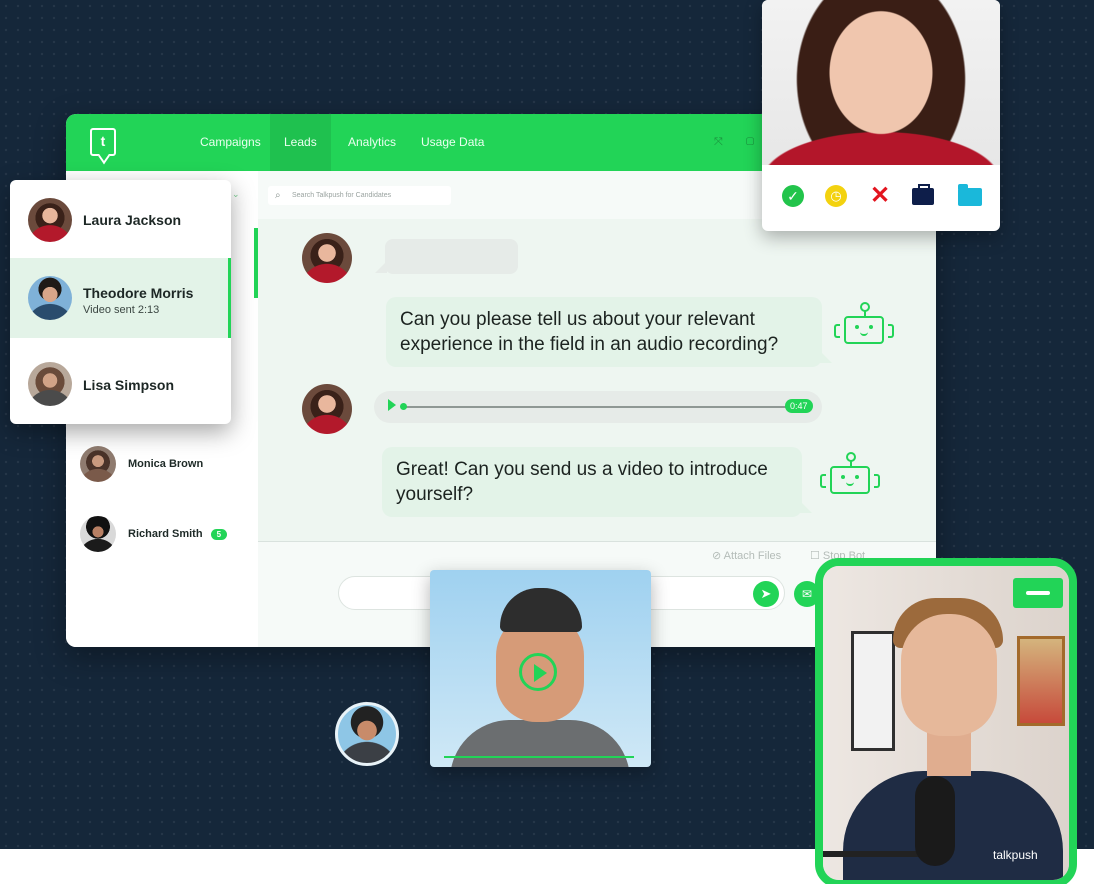 The height and width of the screenshot is (884, 1094). What do you see at coordinates (881, 82) in the screenshot?
I see `candidate-photo` at bounding box center [881, 82].